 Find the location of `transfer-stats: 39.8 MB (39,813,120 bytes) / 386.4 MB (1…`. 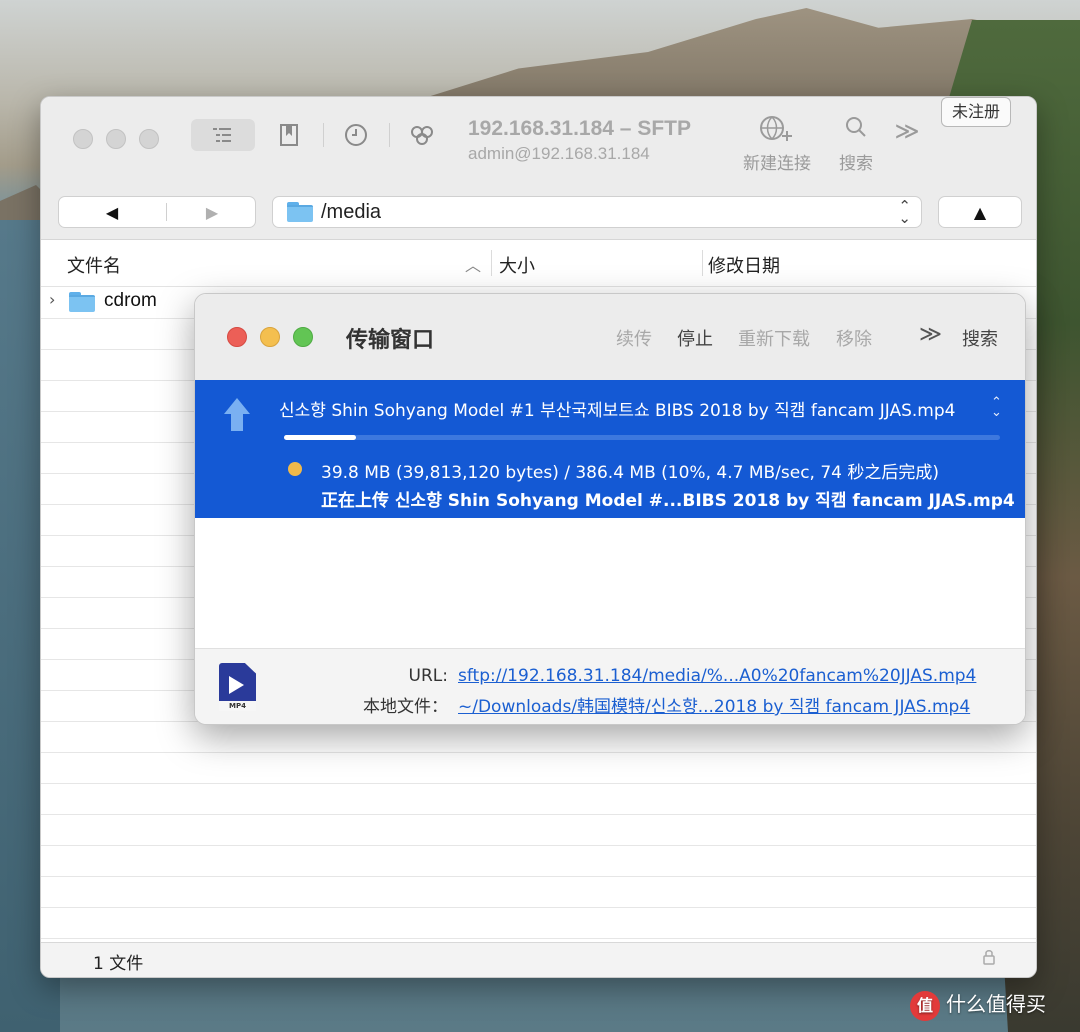

transfer-stats: 39.8 MB (39,813,120 bytes) / 386.4 MB (1… is located at coordinates (630, 473).